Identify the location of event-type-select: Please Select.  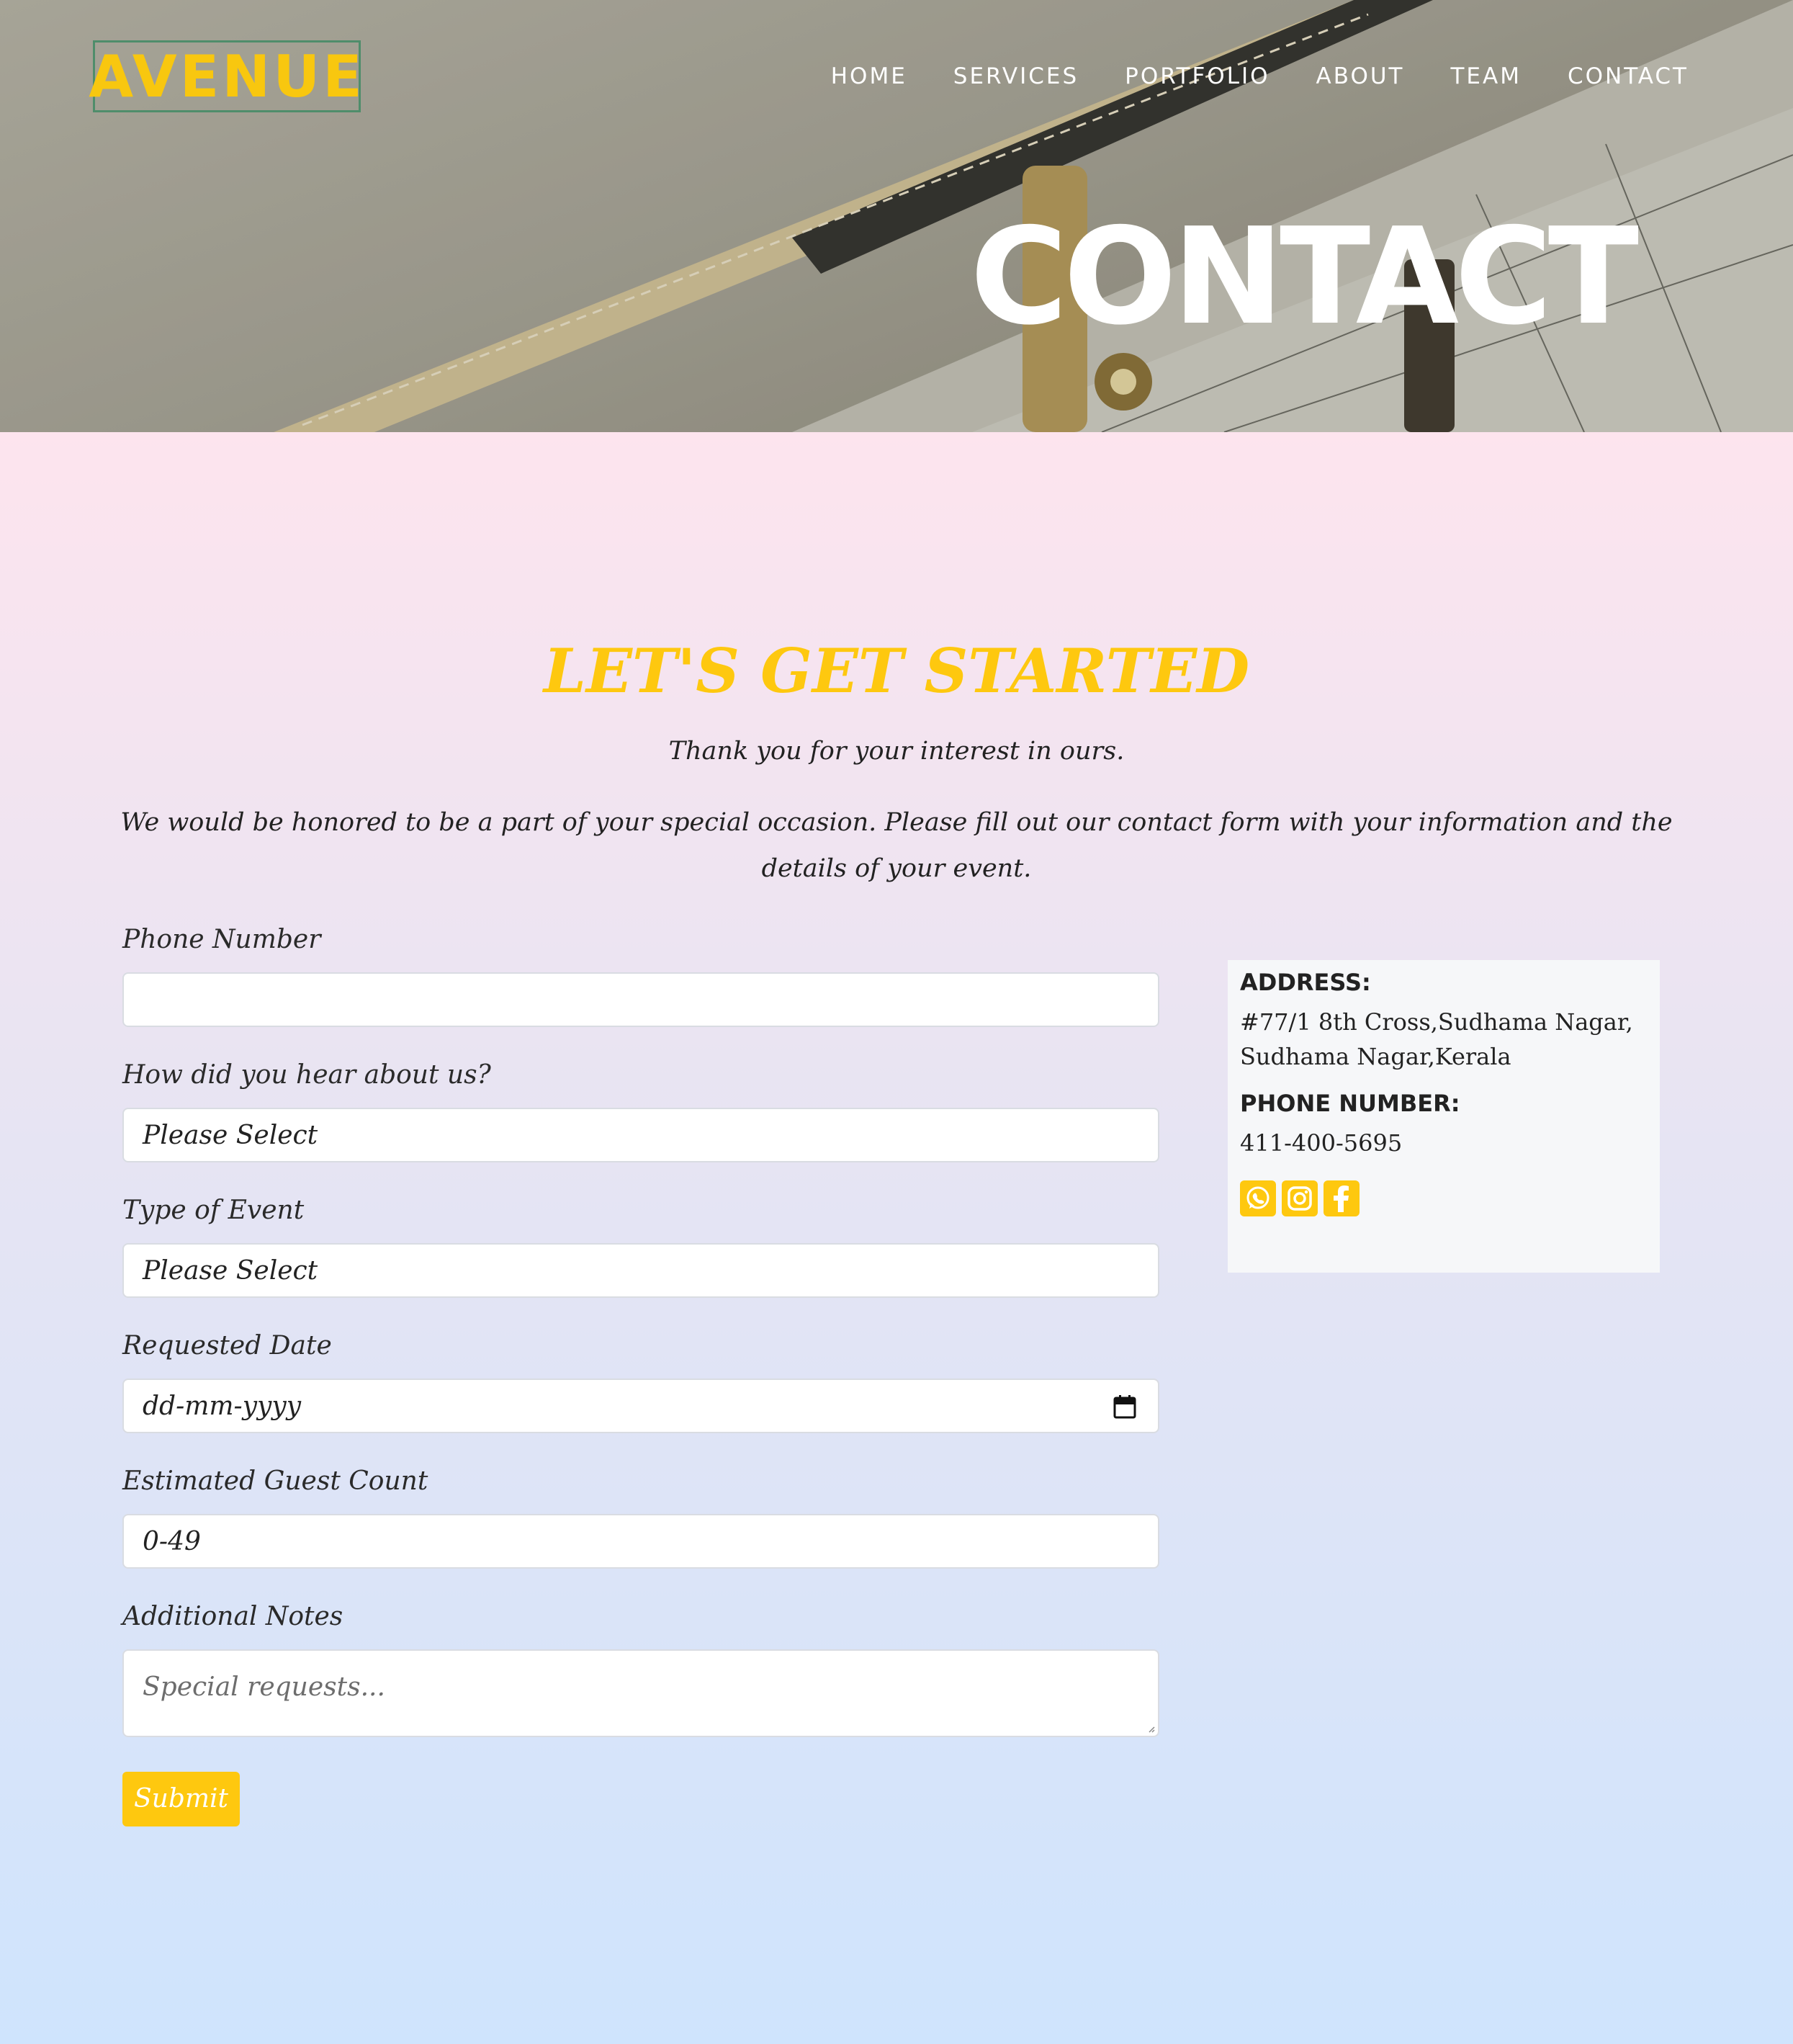
(640, 1270).